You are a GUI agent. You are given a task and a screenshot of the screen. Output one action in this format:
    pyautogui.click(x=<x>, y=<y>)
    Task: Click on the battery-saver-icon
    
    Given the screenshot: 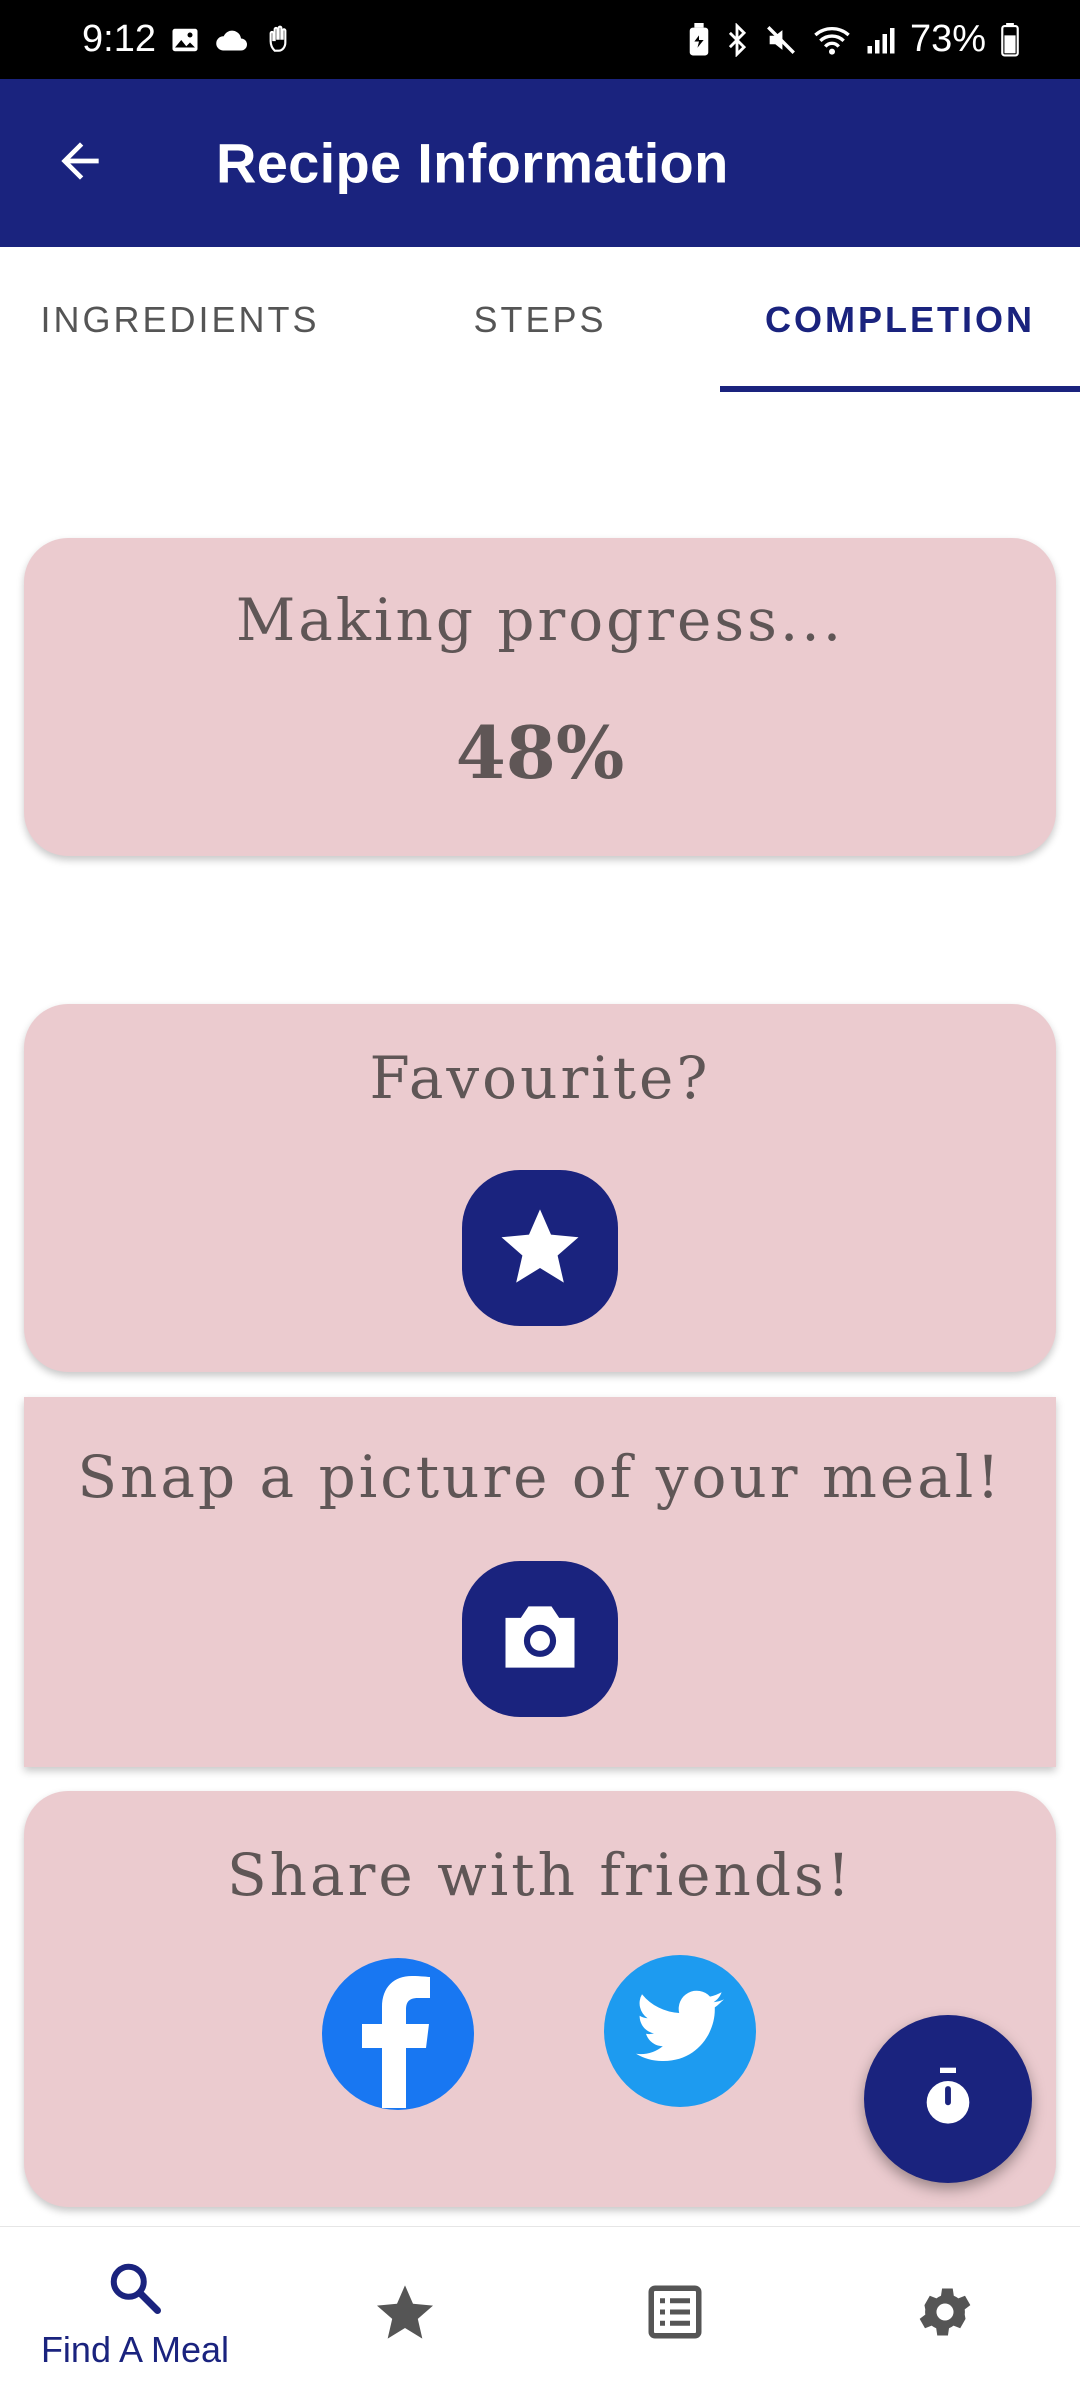 What is the action you would take?
    pyautogui.click(x=699, y=39)
    